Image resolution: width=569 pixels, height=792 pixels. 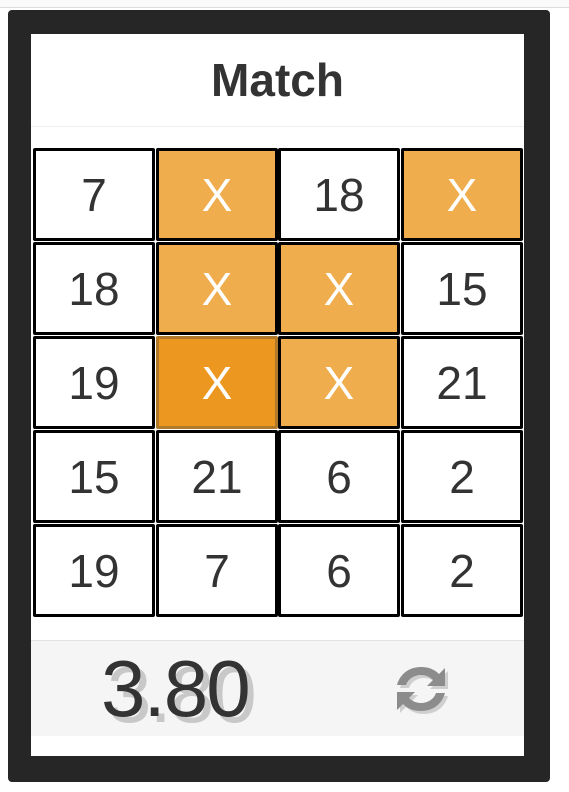 What do you see at coordinates (462, 194) in the screenshot?
I see `grid-cell-r1-c4: X` at bounding box center [462, 194].